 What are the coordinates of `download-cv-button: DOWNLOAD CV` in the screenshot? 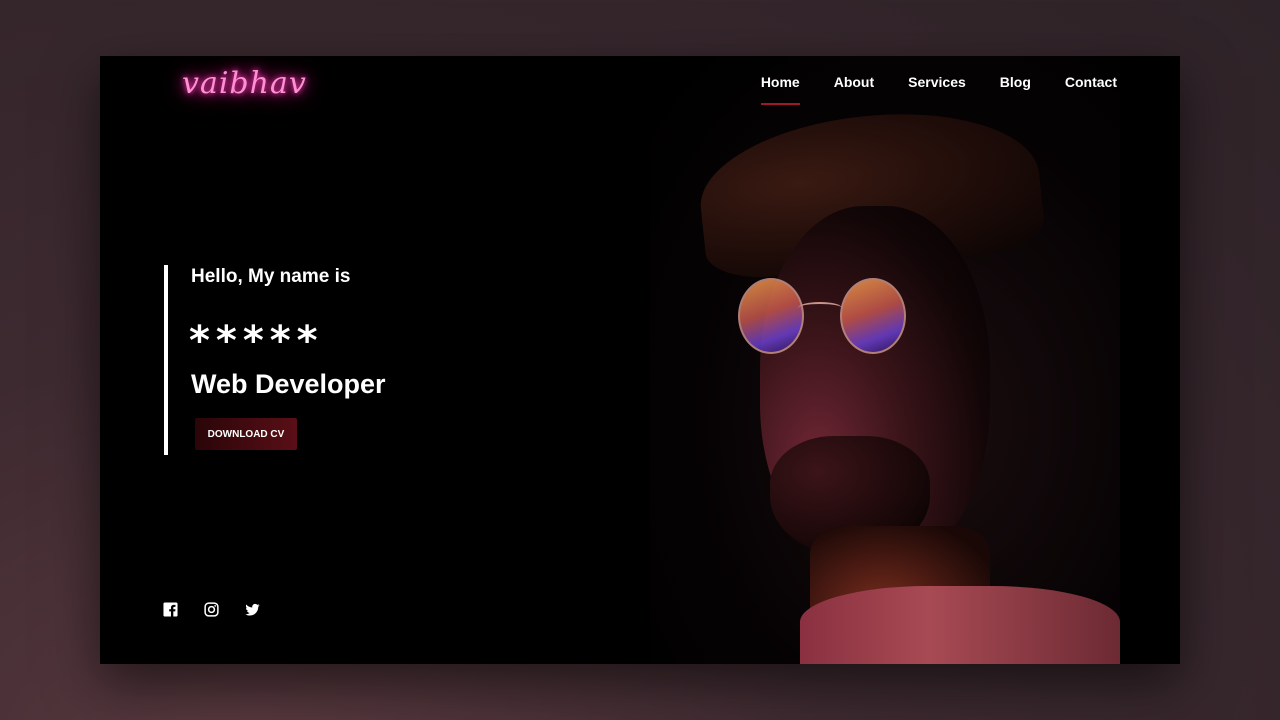 It's located at (246, 434).